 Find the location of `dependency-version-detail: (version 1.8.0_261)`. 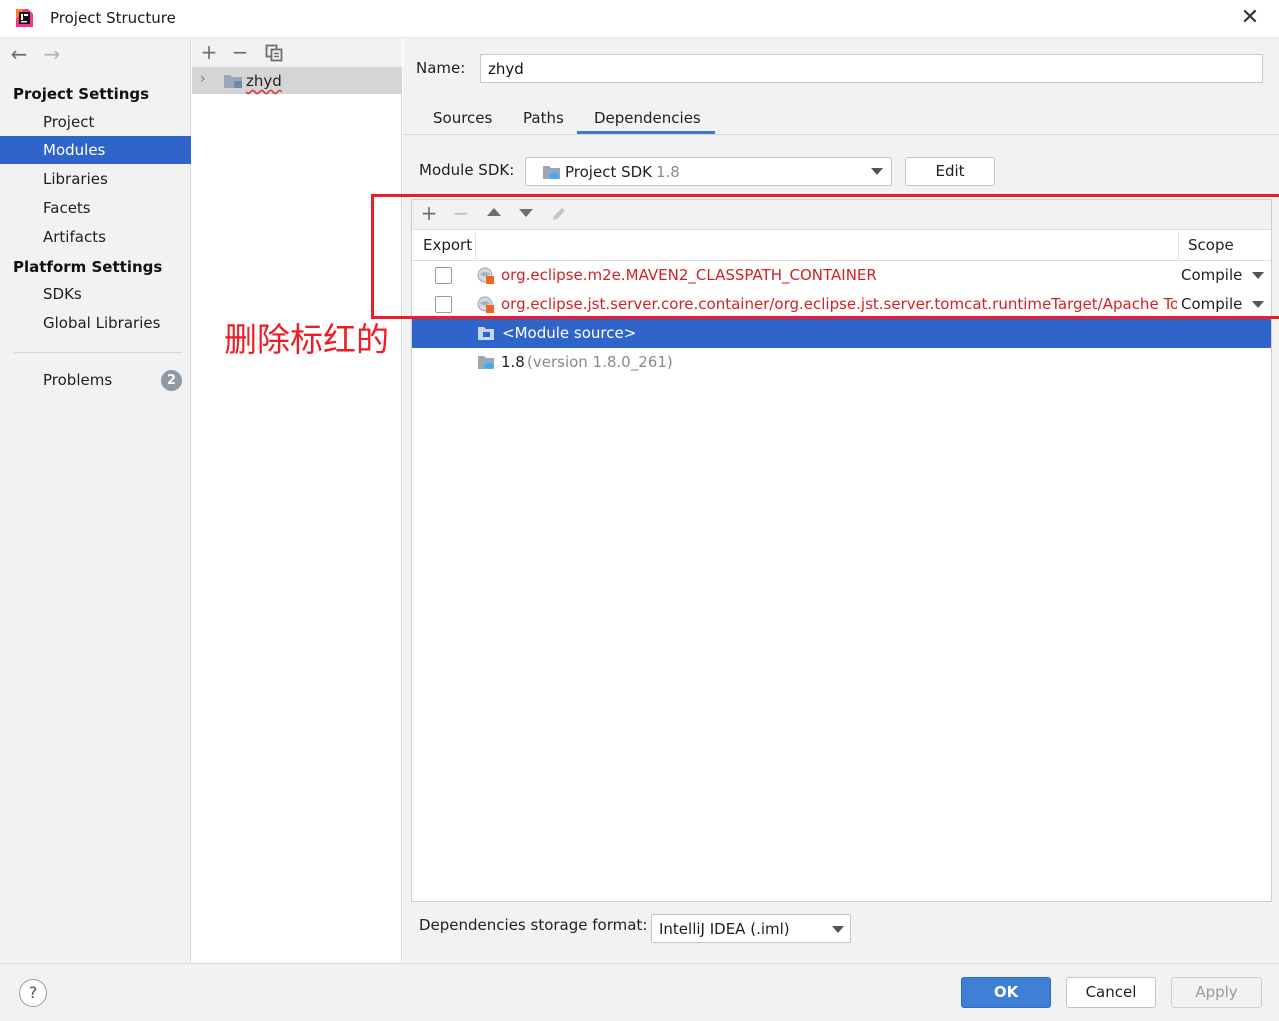

dependency-version-detail: (version 1.8.0_261) is located at coordinates (600, 362).